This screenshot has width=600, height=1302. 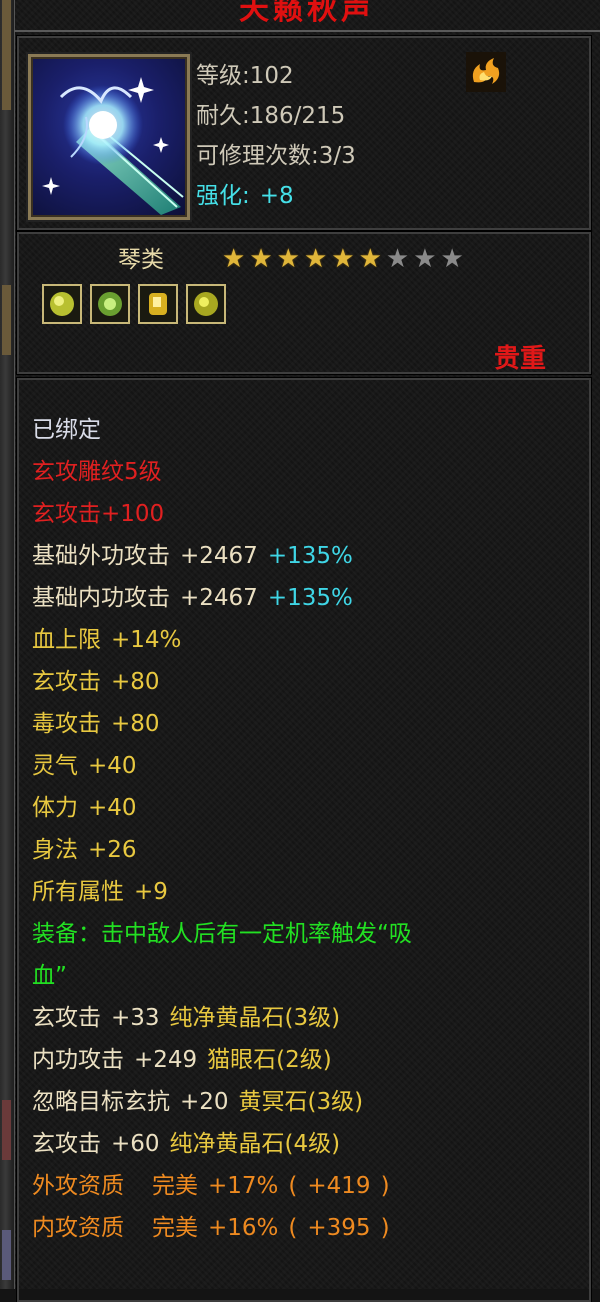 What do you see at coordinates (134, 304) in the screenshot?
I see `gem-sockets` at bounding box center [134, 304].